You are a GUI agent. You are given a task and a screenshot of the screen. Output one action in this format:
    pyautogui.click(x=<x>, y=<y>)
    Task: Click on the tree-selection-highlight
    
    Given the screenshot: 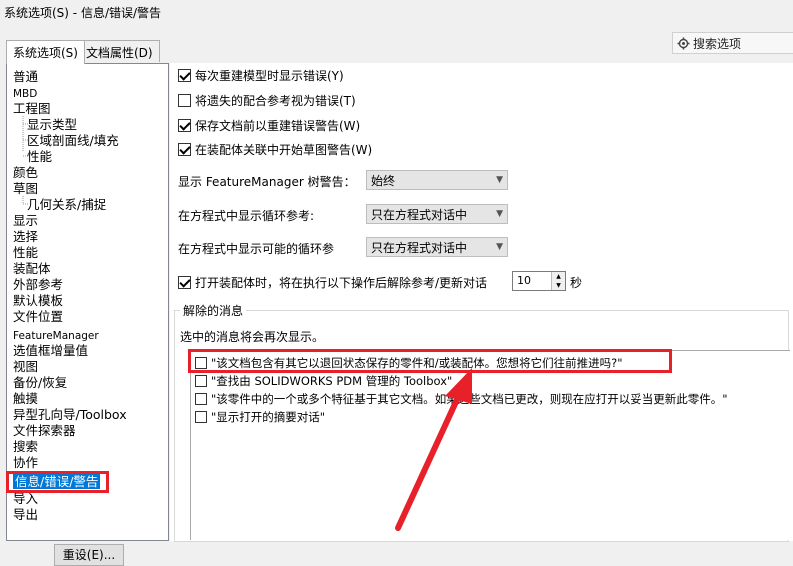 What is the action you would take?
    pyautogui.click(x=57, y=482)
    